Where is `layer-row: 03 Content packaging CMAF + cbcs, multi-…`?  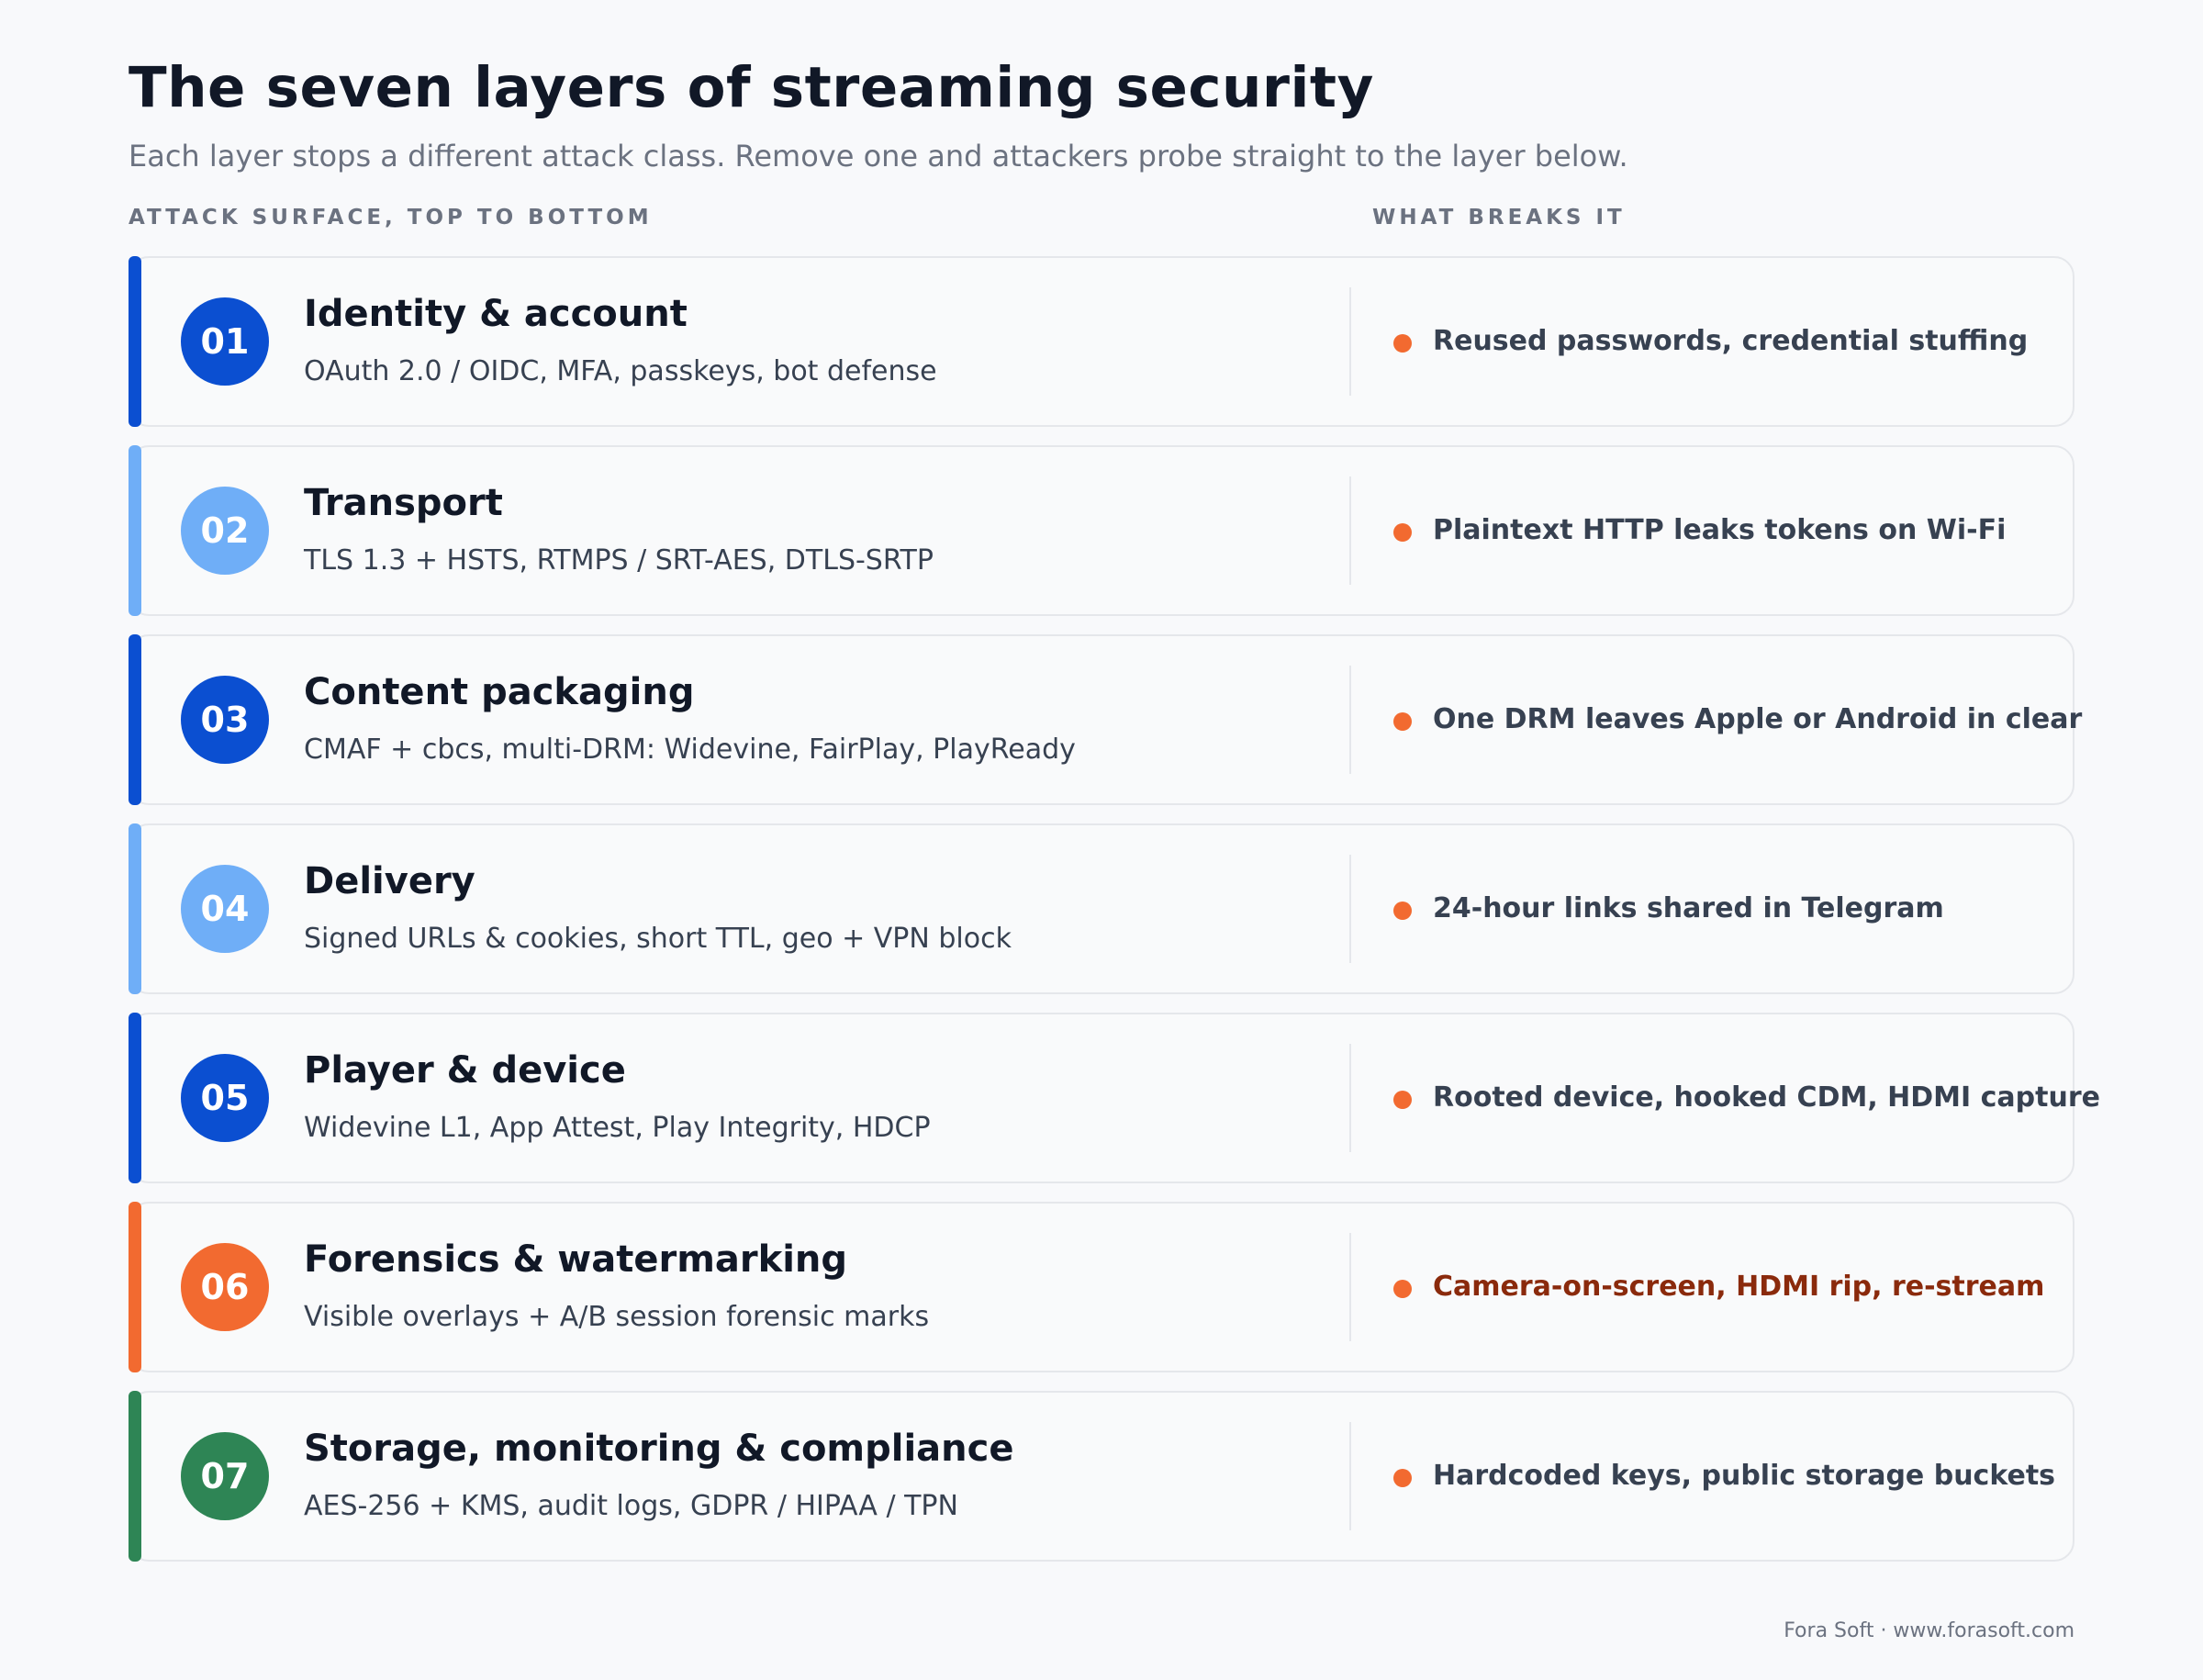 layer-row: 03 Content packaging CMAF + cbcs, multi-… is located at coordinates (1105, 719).